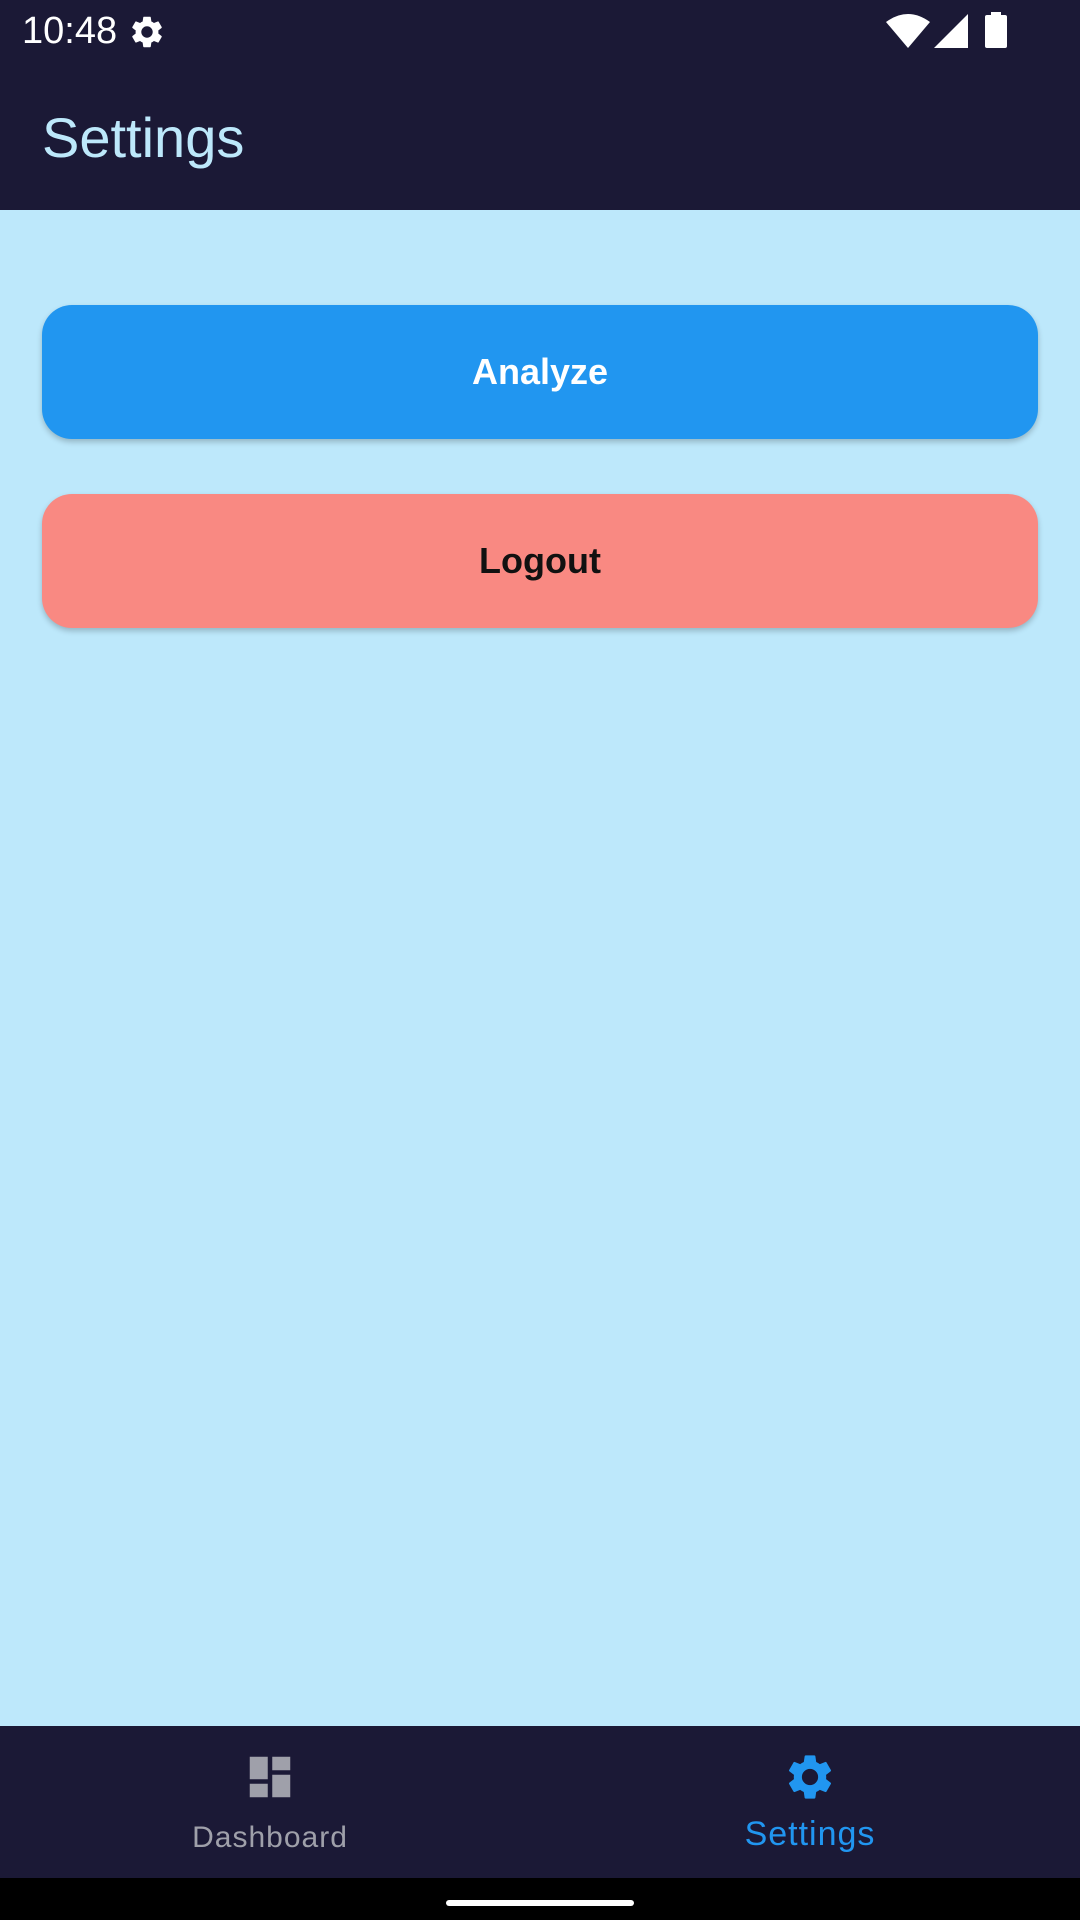 The height and width of the screenshot is (1920, 1080). I want to click on app-bar: Settings, so click(540, 136).